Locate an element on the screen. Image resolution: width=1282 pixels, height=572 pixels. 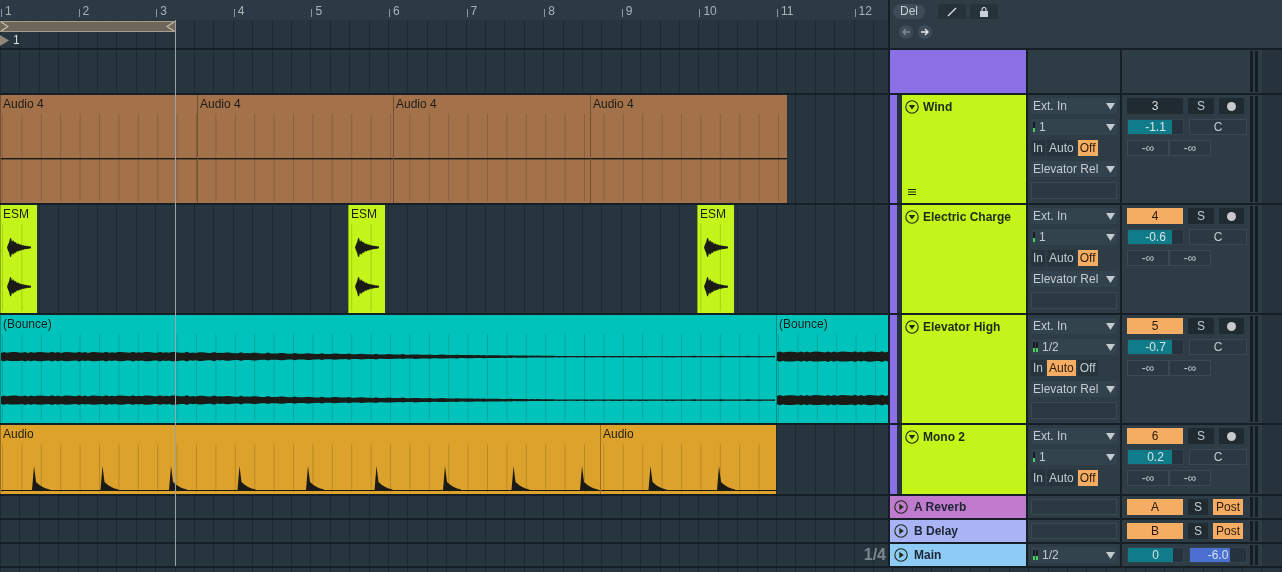
locator-label: 1 is located at coordinates (16, 40).